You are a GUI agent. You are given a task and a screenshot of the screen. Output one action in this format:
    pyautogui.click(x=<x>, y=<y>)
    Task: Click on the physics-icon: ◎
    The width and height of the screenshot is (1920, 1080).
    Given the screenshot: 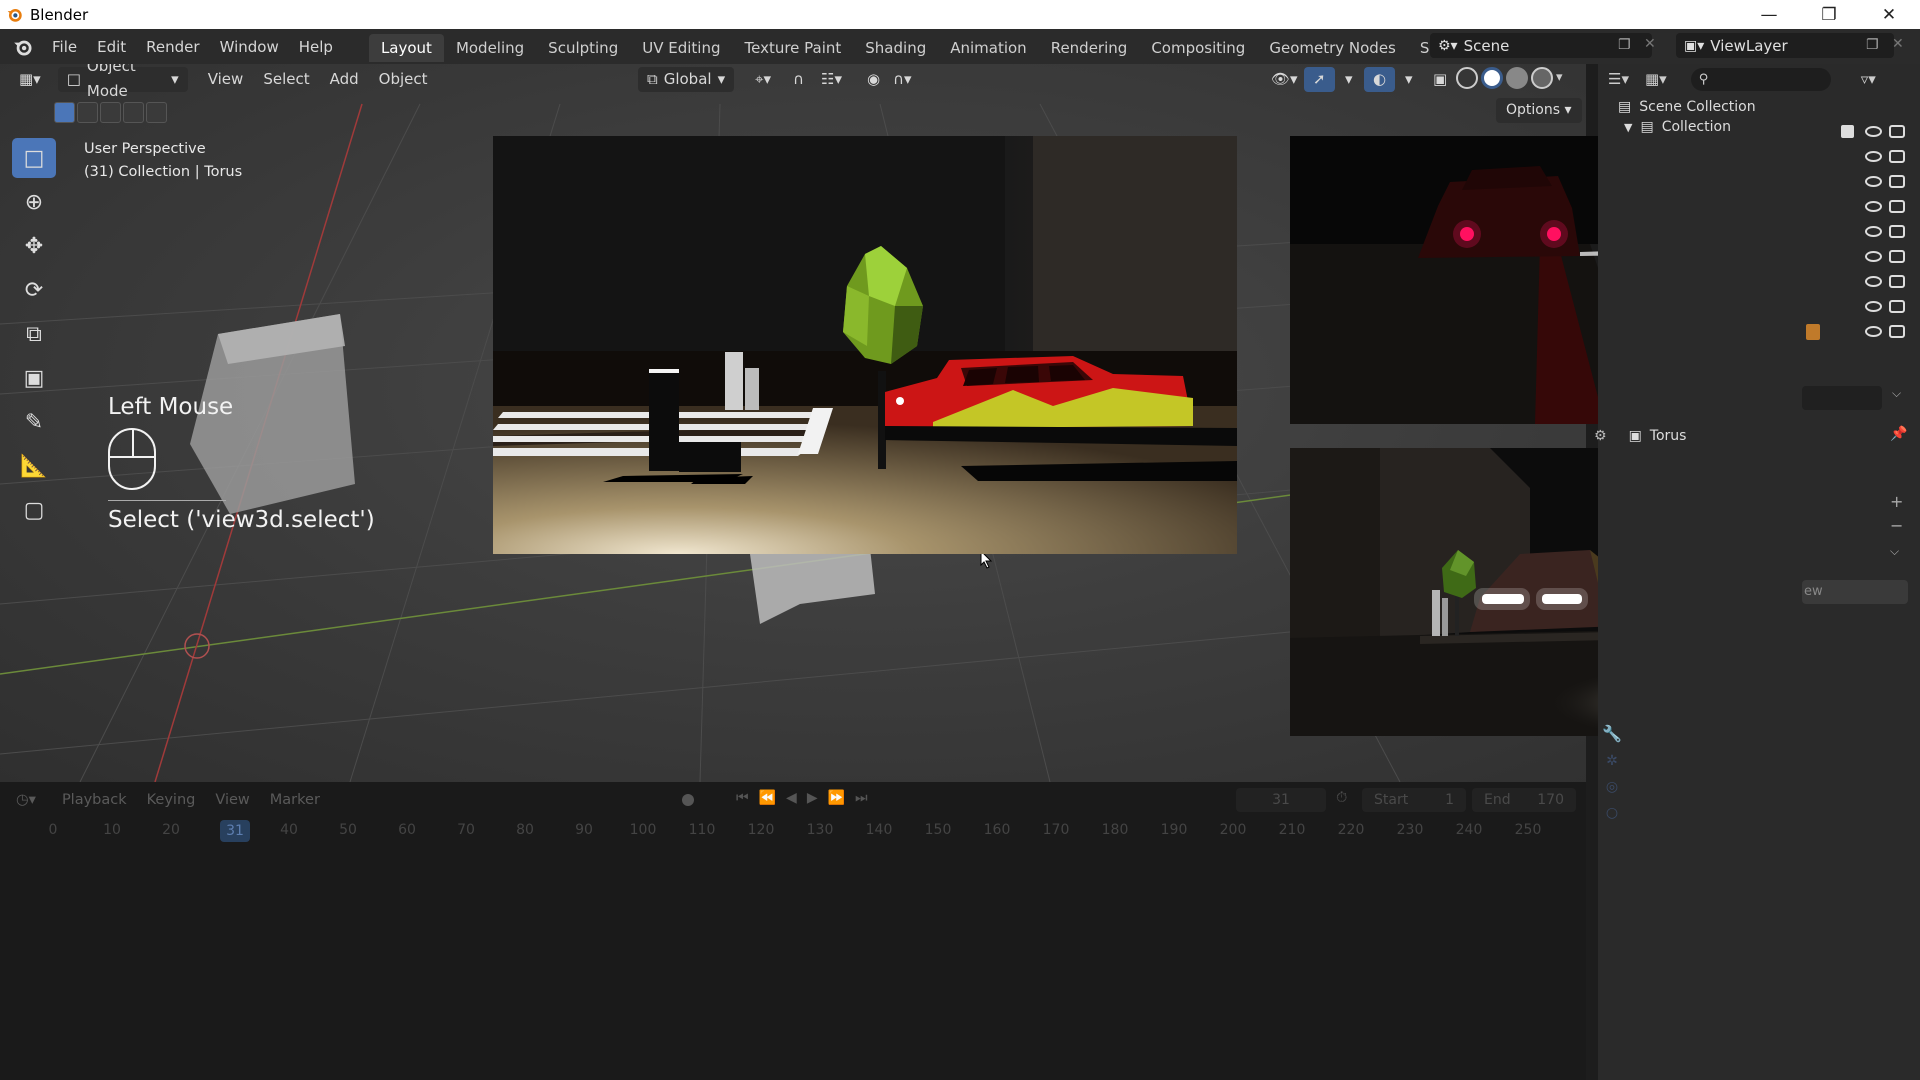 What is the action you would take?
    pyautogui.click(x=1612, y=787)
    